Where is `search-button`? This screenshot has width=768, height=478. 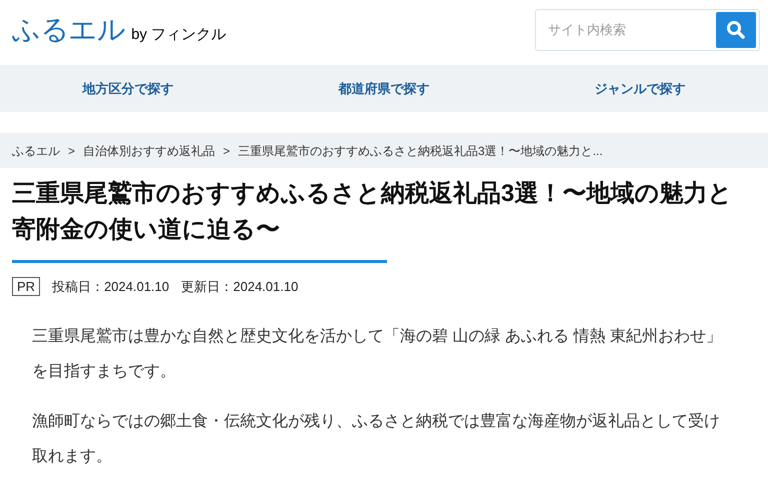 search-button is located at coordinates (736, 30).